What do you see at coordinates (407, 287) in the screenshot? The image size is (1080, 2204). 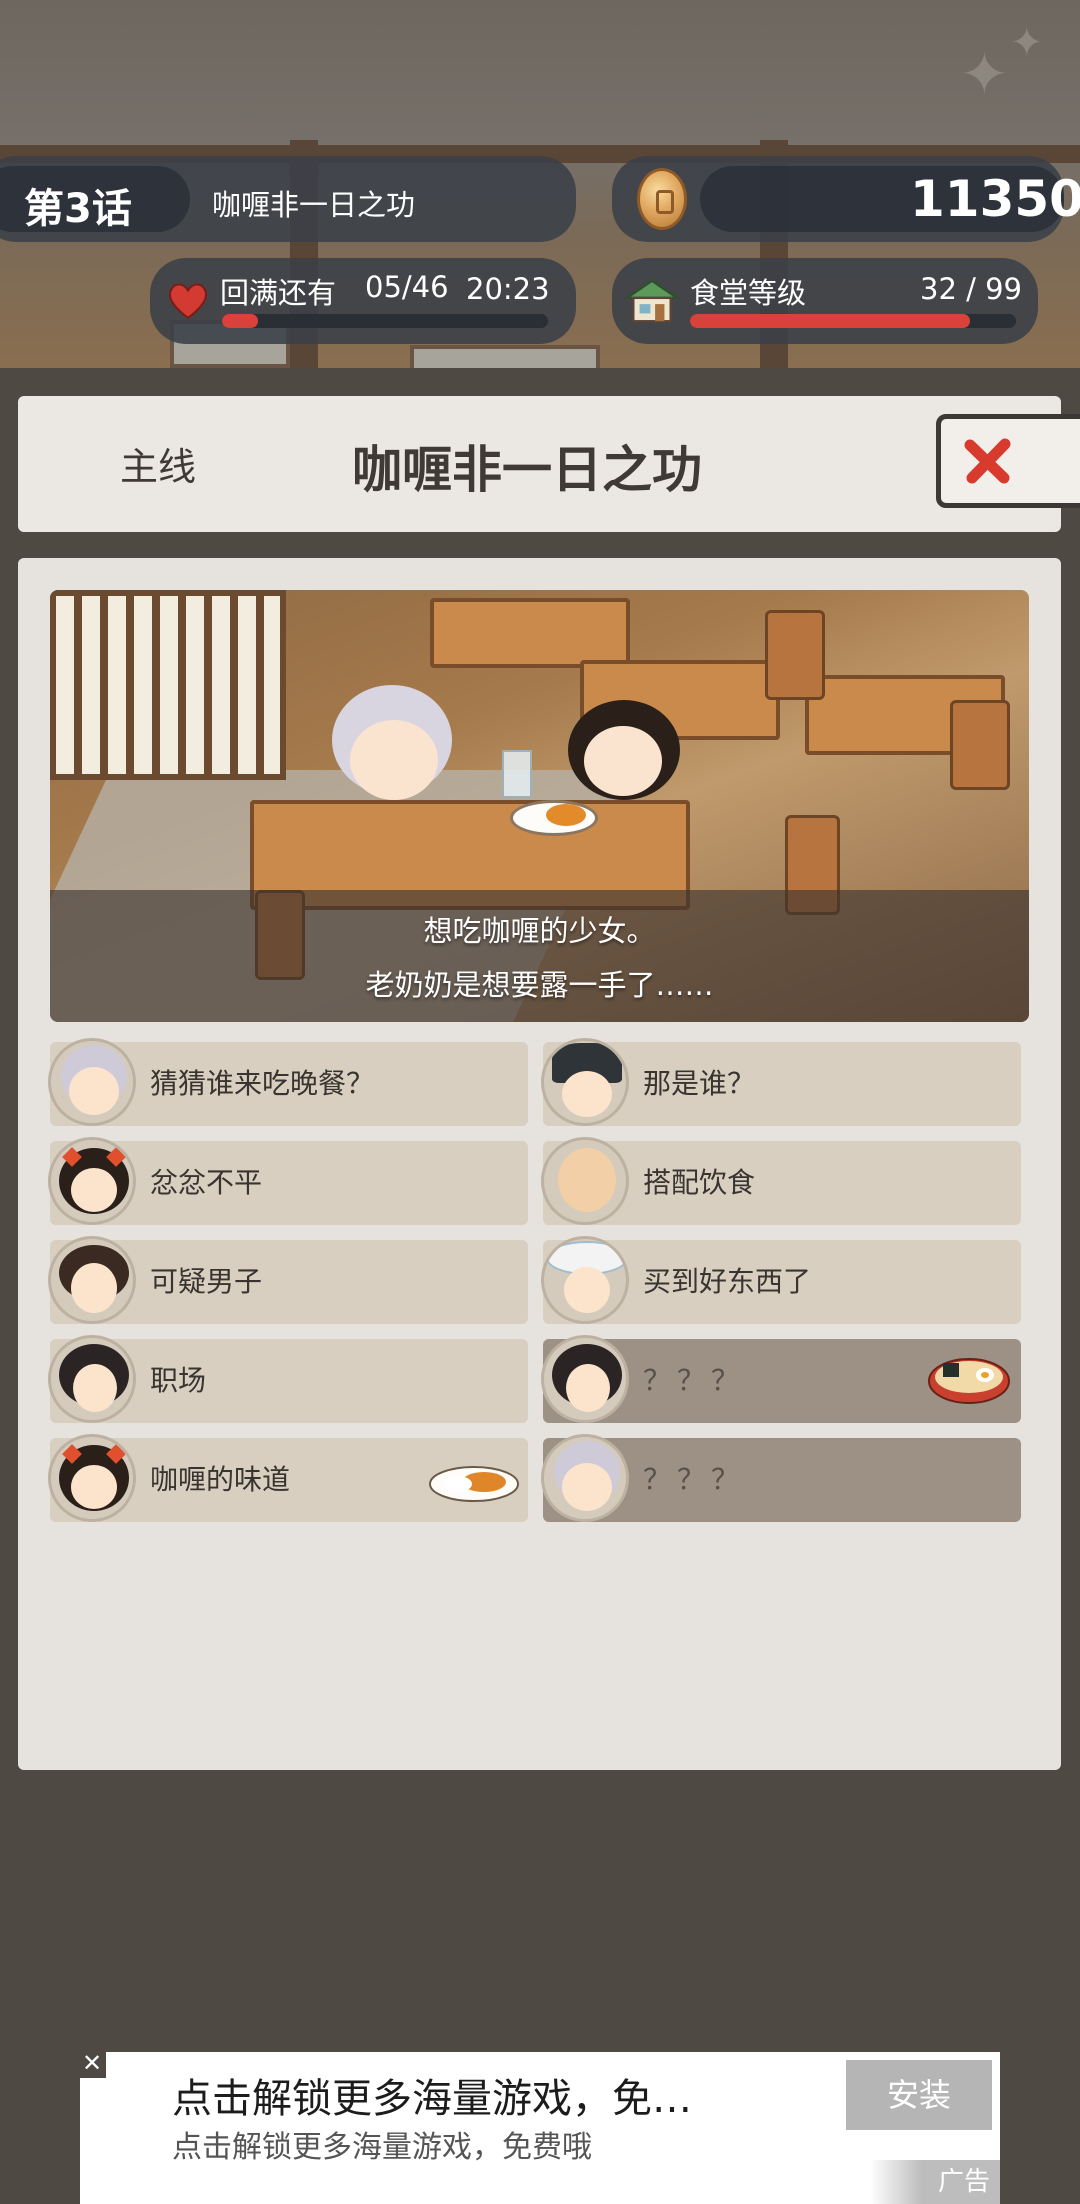 I see `stamina-value: 05/46` at bounding box center [407, 287].